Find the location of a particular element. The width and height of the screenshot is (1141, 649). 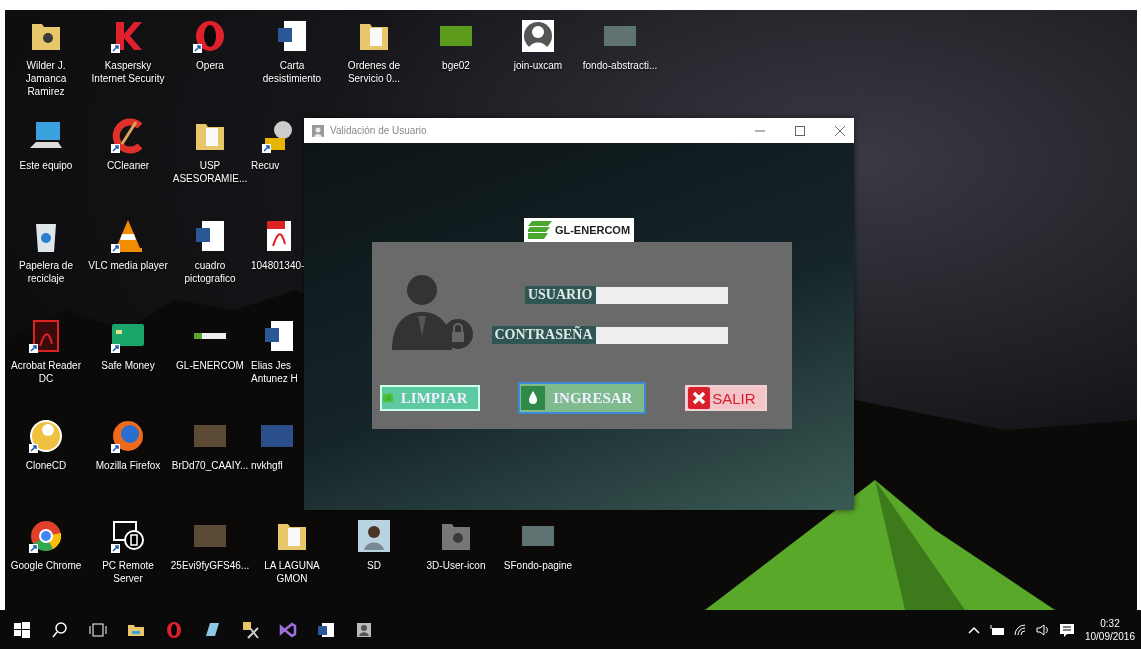

shortcut-label: Acrobat Reader DC is located at coordinates (45, 372).